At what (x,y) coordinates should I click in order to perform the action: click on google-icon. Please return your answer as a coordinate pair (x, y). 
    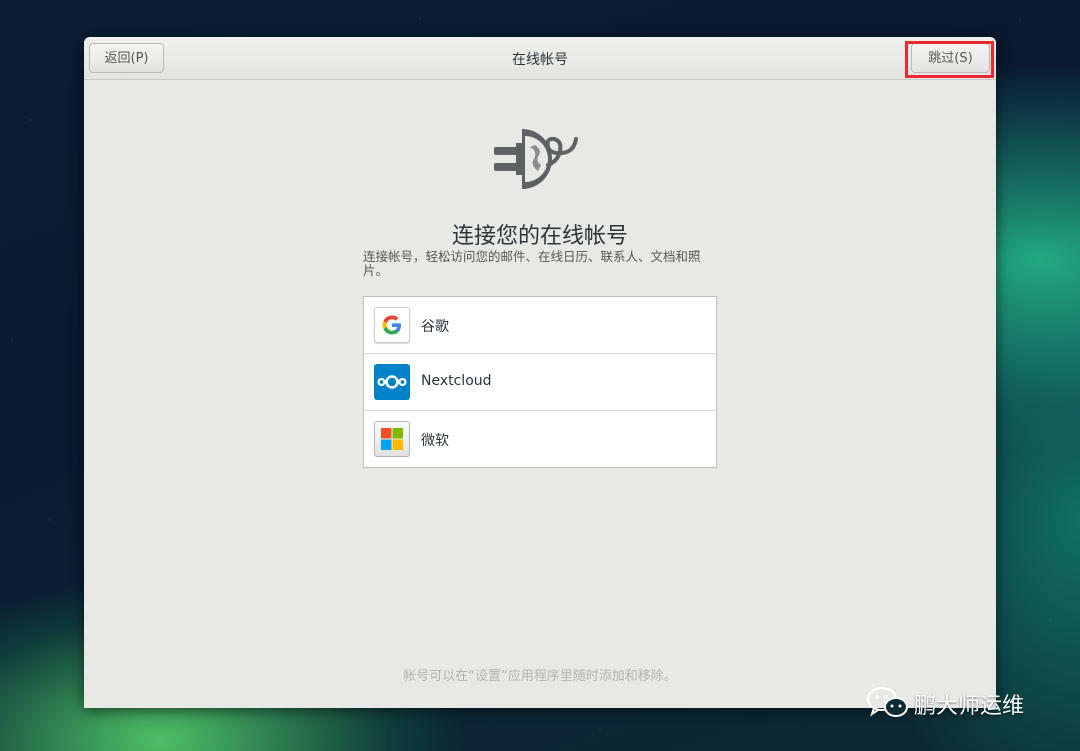
    Looking at the image, I should click on (392, 325).